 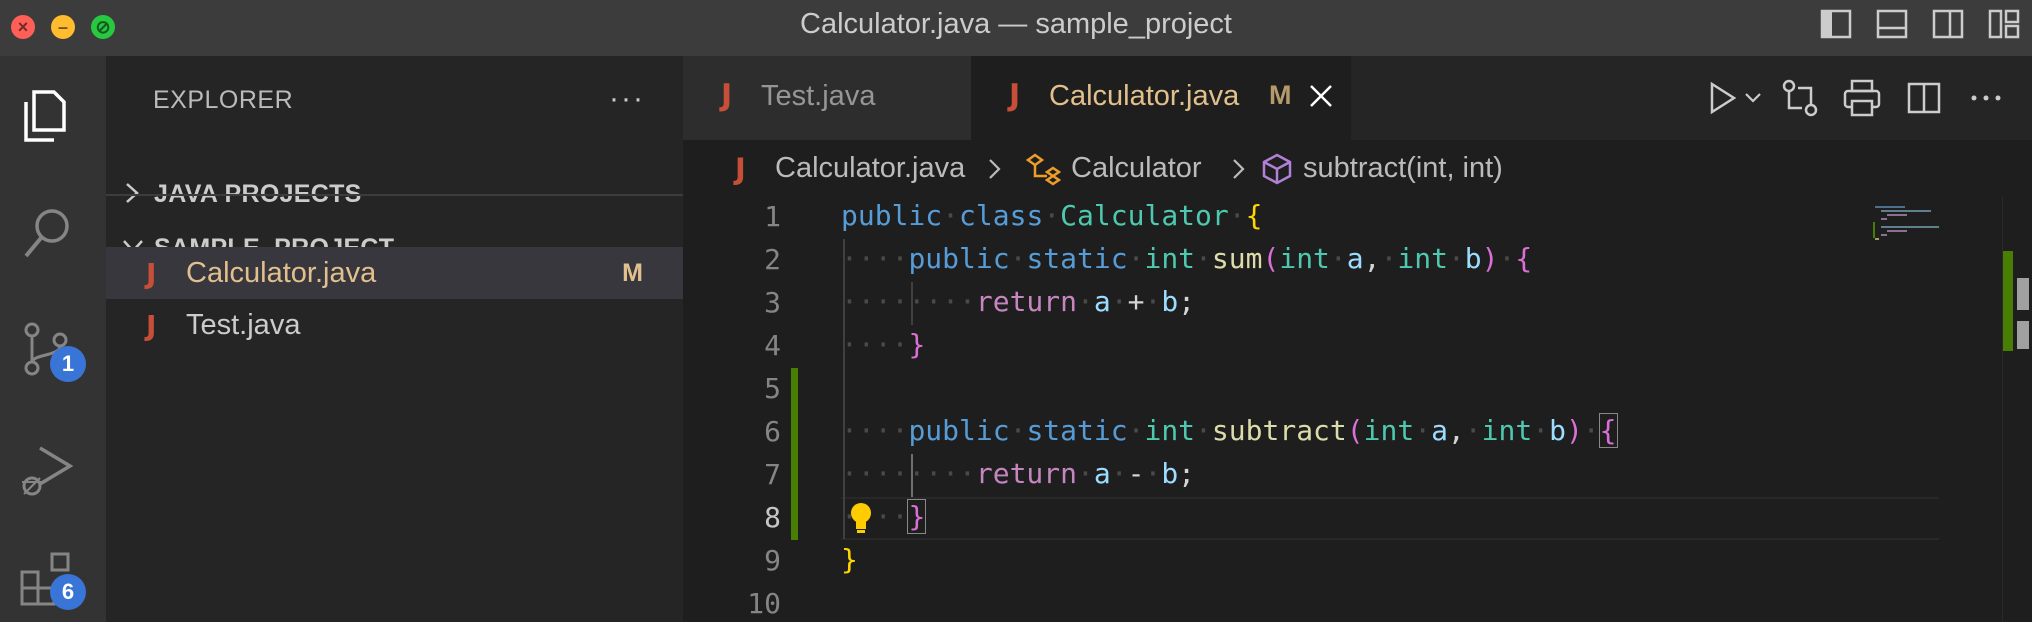 What do you see at coordinates (1836, 24) in the screenshot?
I see `toggle-primary-sidebar-icon` at bounding box center [1836, 24].